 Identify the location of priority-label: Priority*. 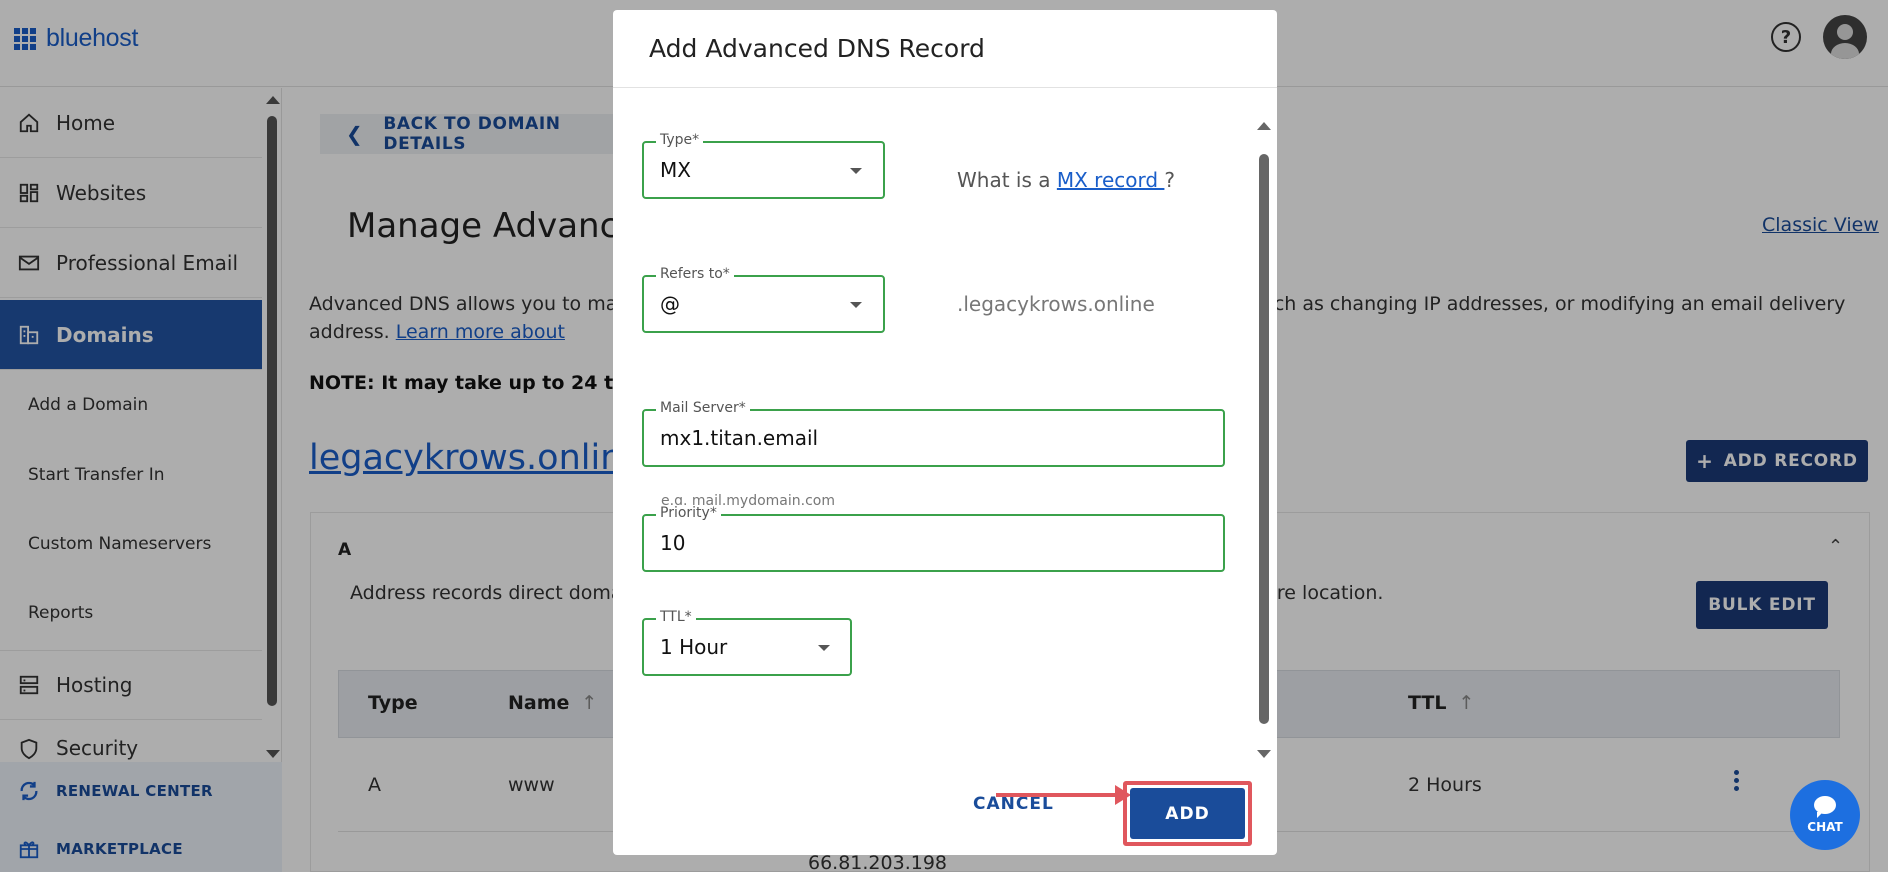
(688, 513).